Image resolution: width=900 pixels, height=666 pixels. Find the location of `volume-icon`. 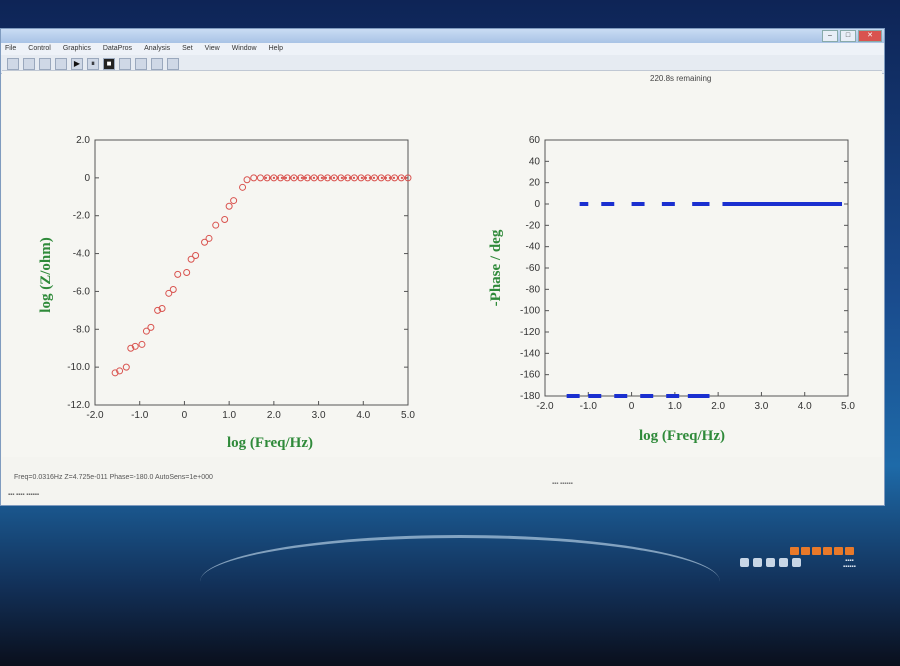

volume-icon is located at coordinates (770, 562).